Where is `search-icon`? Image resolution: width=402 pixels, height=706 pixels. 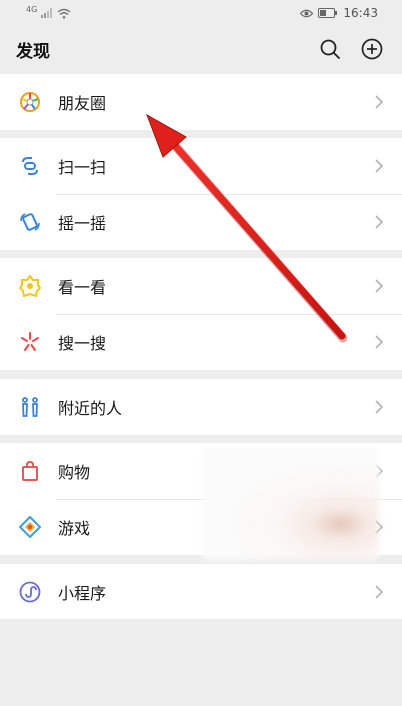 search-icon is located at coordinates (330, 49).